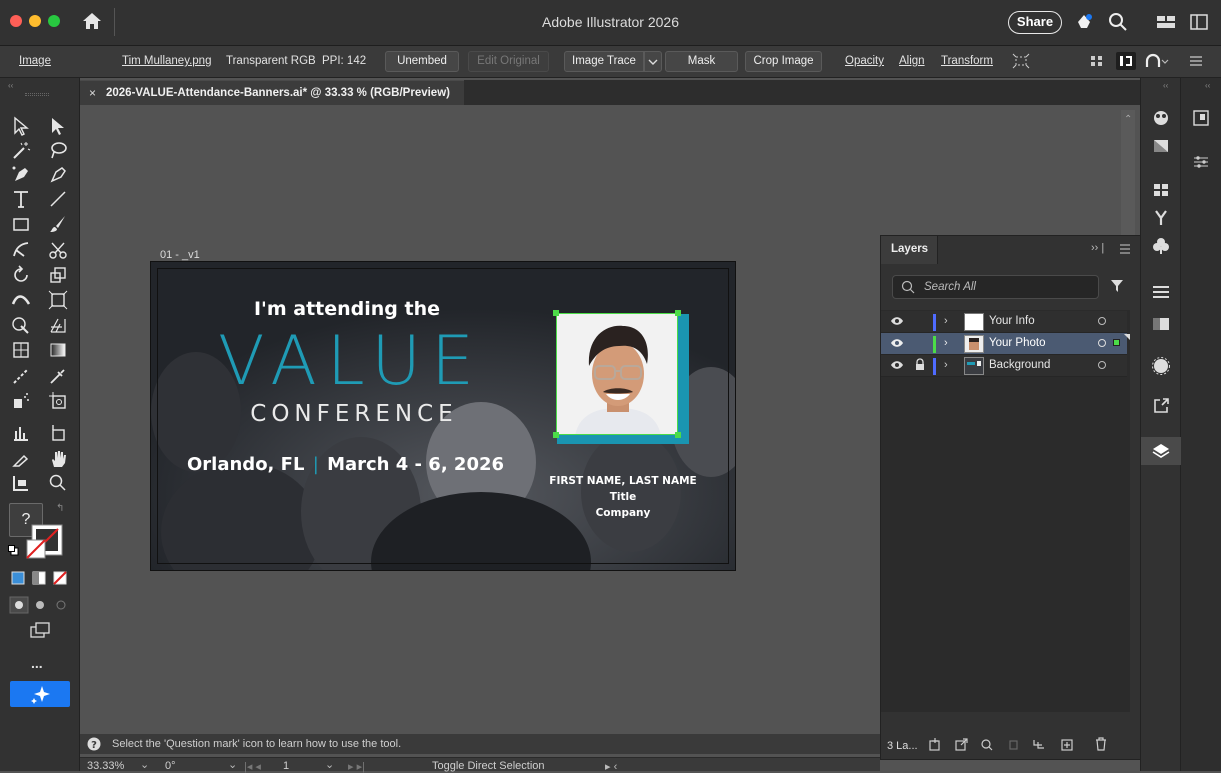 This screenshot has width=1221, height=773. I want to click on pen-tool-icon, so click(21, 174).